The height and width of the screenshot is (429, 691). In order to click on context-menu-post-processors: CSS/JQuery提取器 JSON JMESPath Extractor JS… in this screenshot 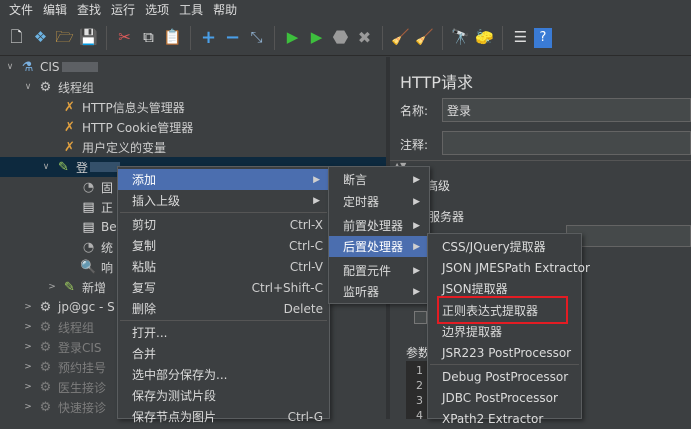, I will do `click(508, 329)`.